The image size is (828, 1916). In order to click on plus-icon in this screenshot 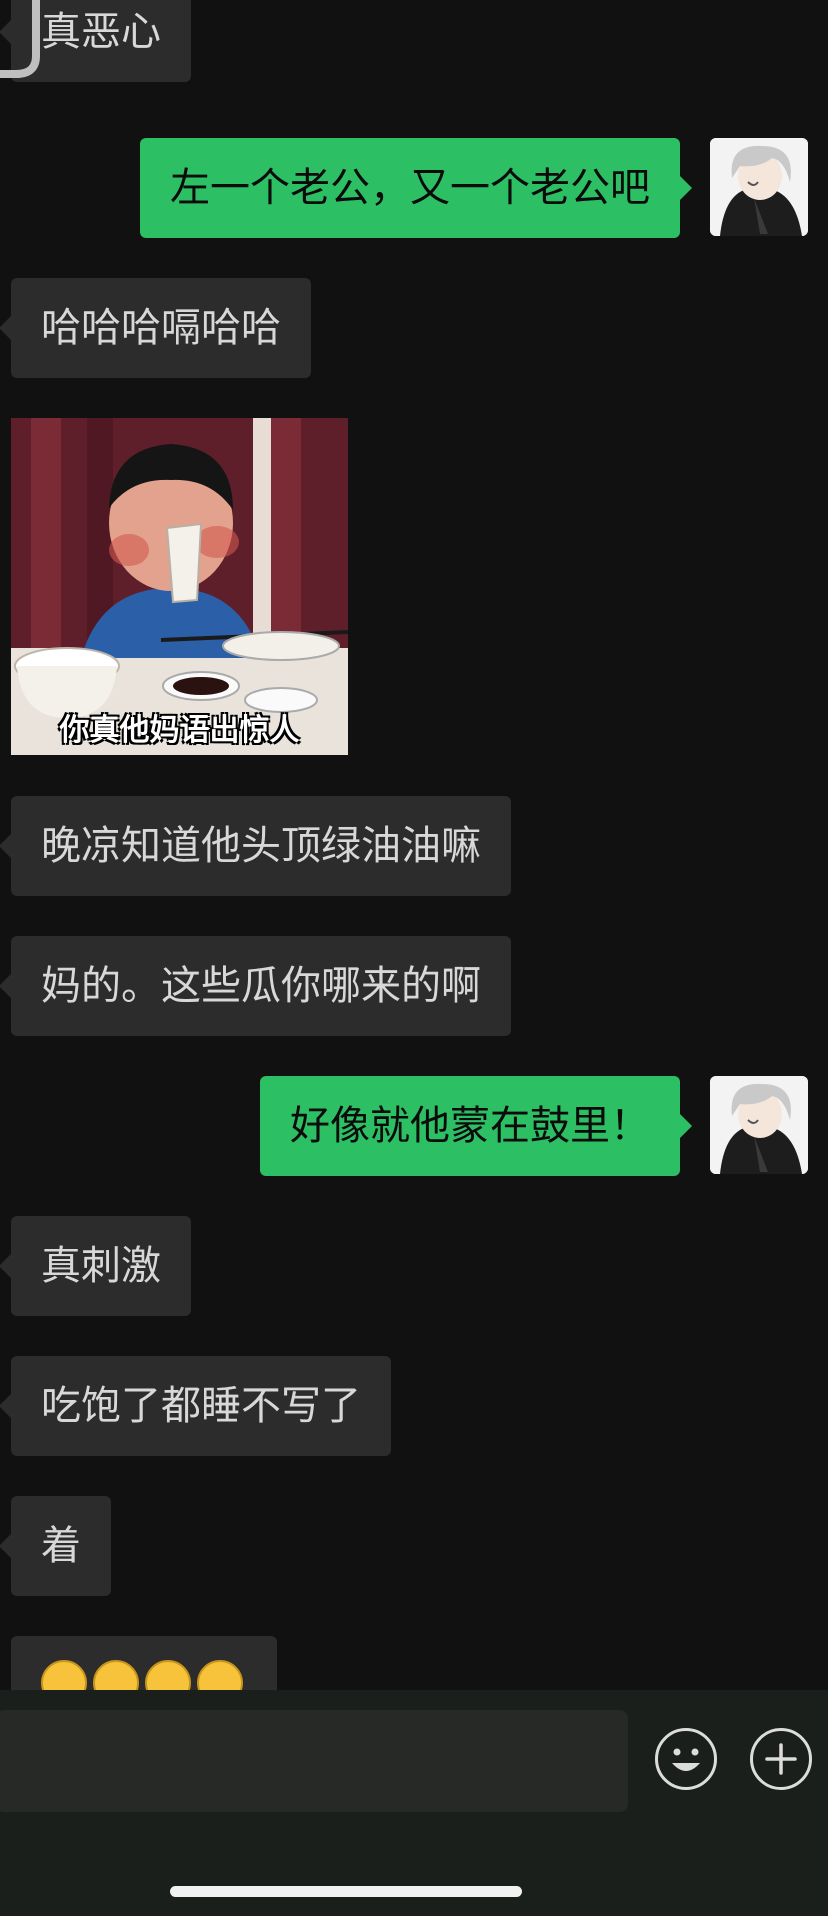, I will do `click(781, 1759)`.